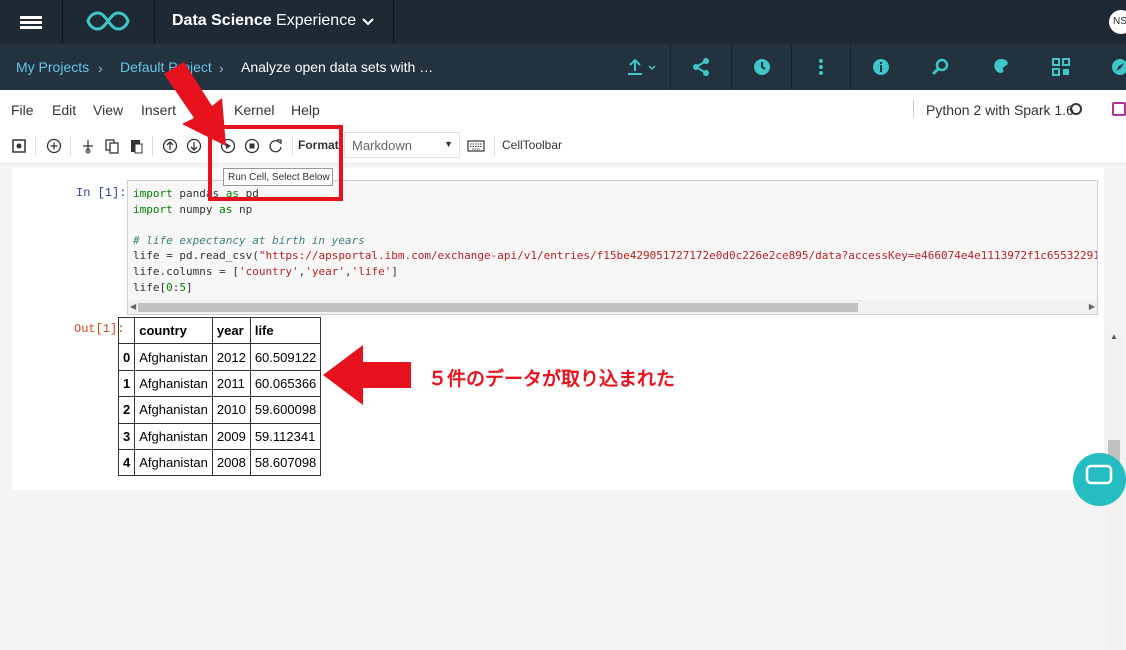 This screenshot has height=650, width=1126. What do you see at coordinates (231, 383) in the screenshot?
I see `table-cell: 2011` at bounding box center [231, 383].